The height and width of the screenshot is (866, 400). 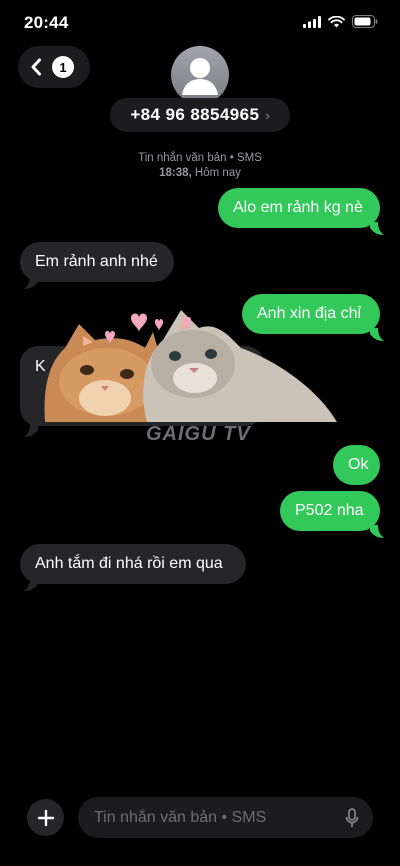 I want to click on conversation-type-label: Tin nhắn văn bản • SMS, so click(x=200, y=158).